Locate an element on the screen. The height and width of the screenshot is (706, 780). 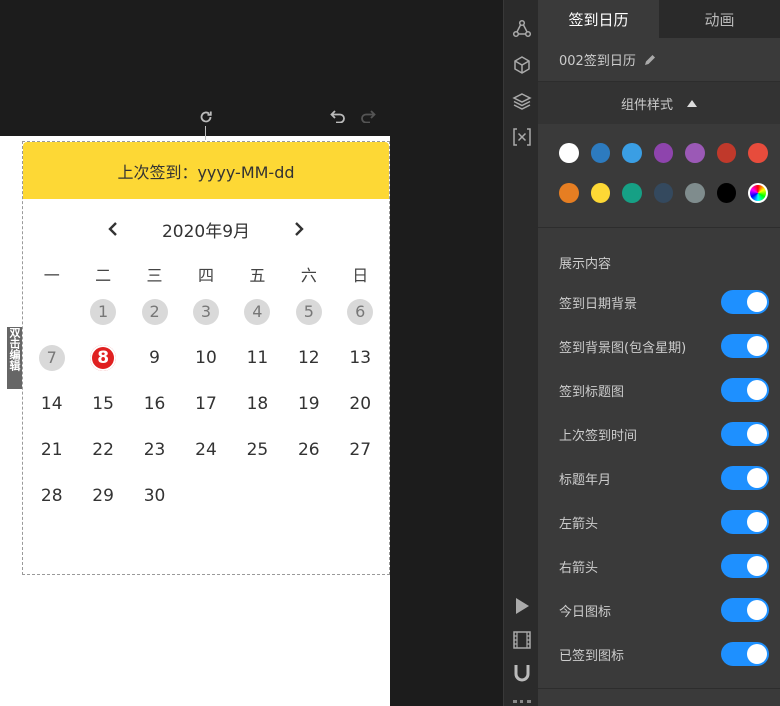
calendar-day-cell: 20 is located at coordinates (360, 404).